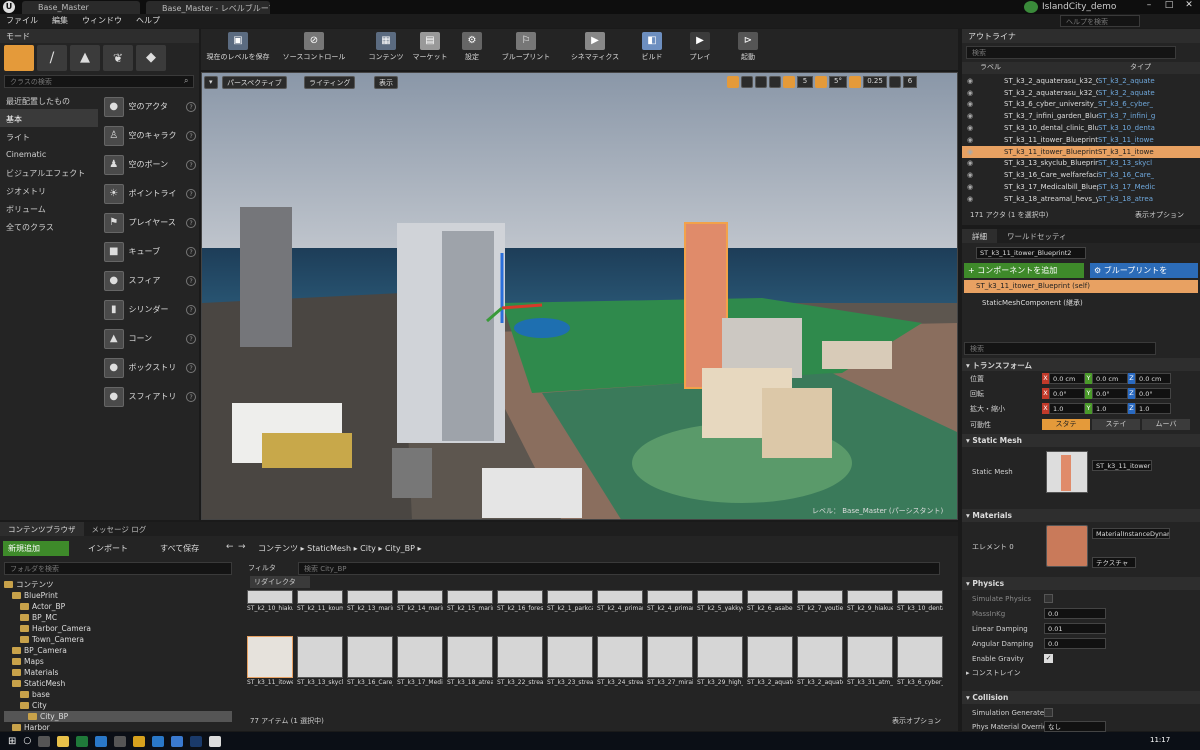  What do you see at coordinates (36, 548) in the screenshot?
I see `new-add-button: 新規追加` at bounding box center [36, 548].